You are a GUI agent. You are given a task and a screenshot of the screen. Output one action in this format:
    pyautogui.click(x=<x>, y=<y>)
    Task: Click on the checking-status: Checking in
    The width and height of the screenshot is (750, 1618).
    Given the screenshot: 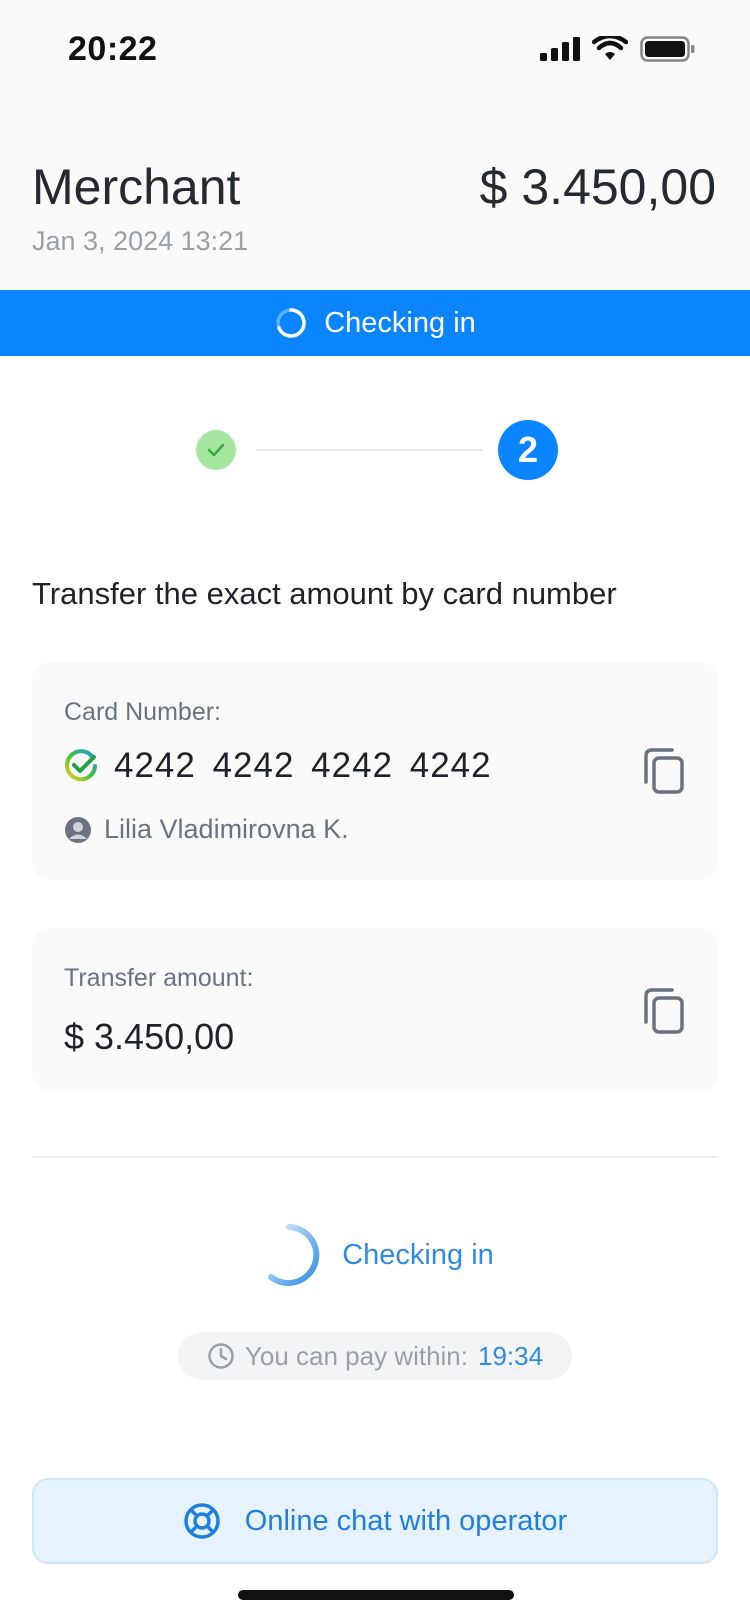 What is the action you would take?
    pyautogui.click(x=375, y=1255)
    